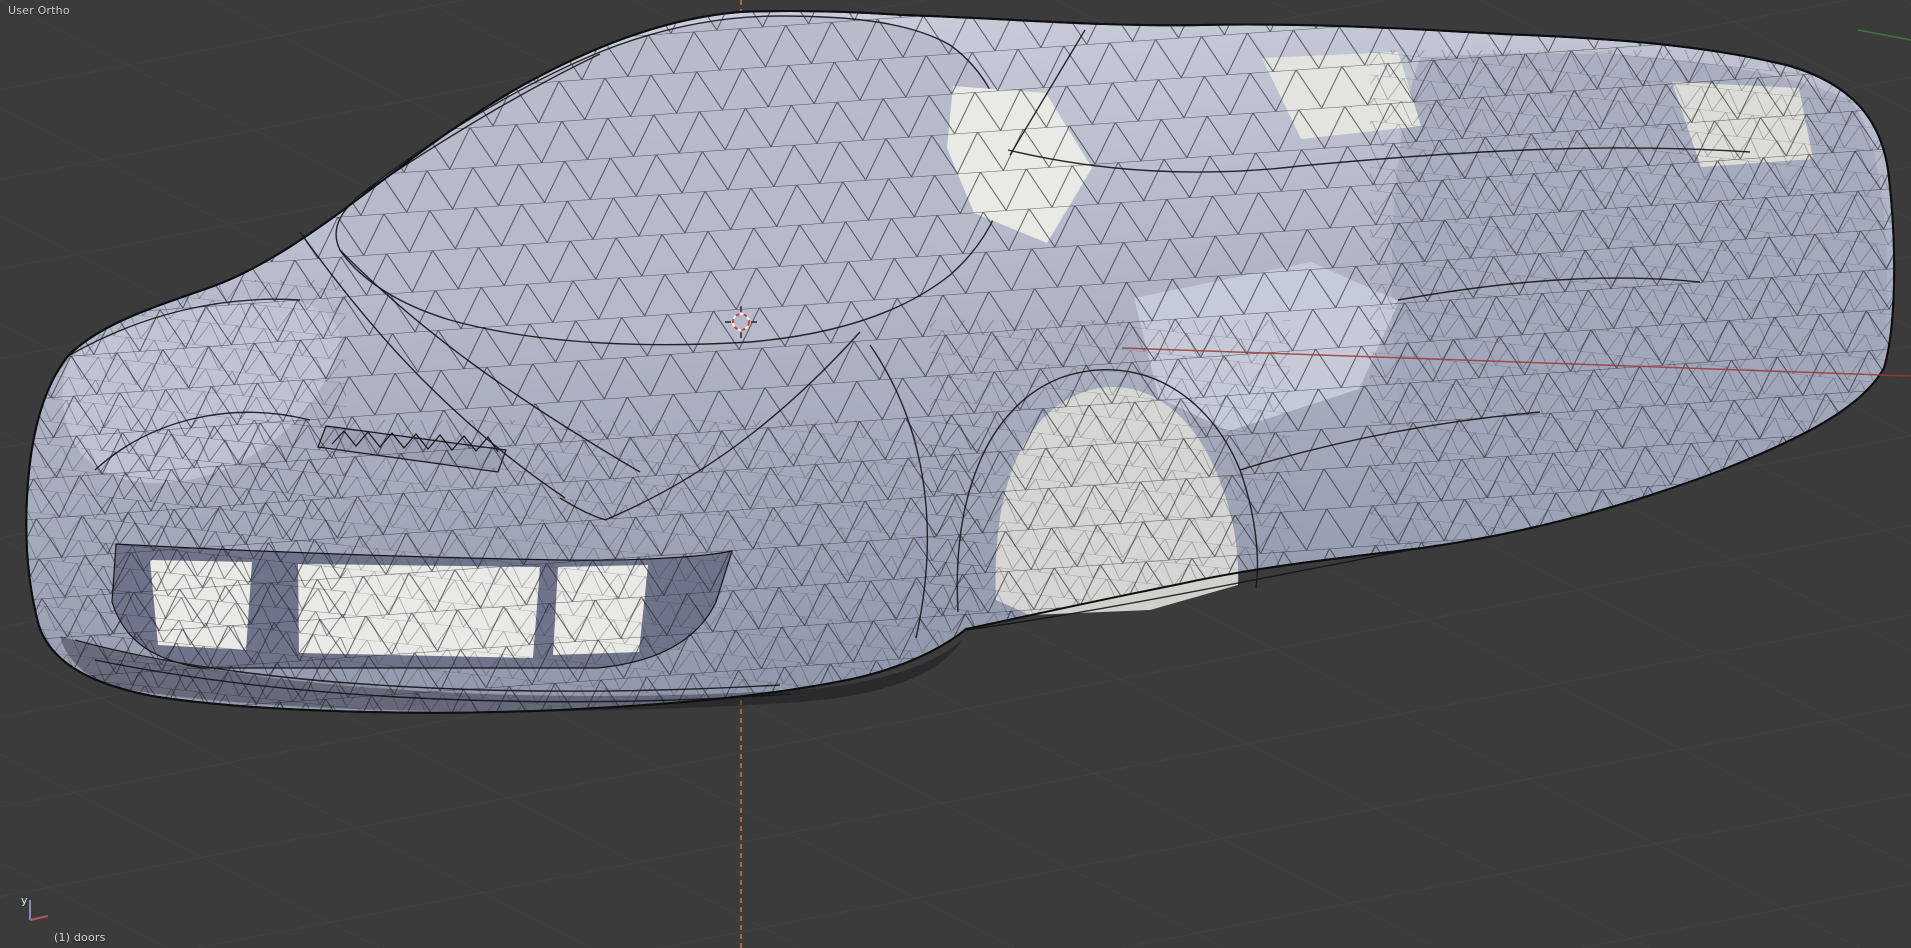 Image resolution: width=1911 pixels, height=948 pixels. I want to click on view-label: User Ortho, so click(39, 10).